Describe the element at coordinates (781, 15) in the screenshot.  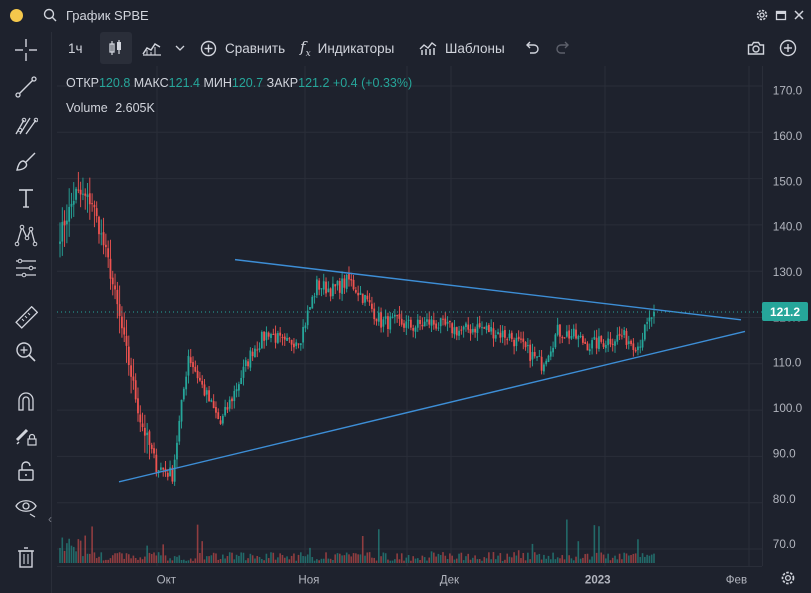
I see `restore-icon` at that location.